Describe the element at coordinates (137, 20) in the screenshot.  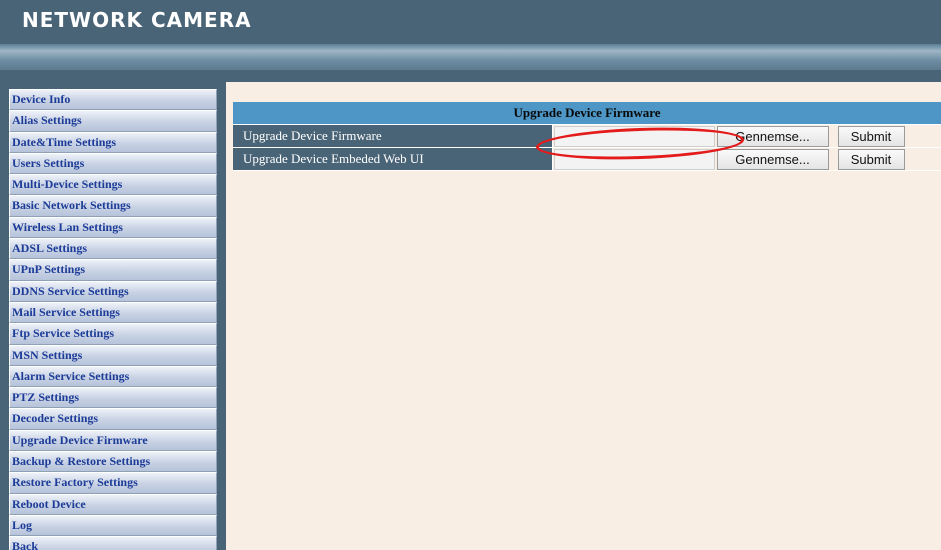
I see `brand-logo-text: NETWORK CAMERA` at that location.